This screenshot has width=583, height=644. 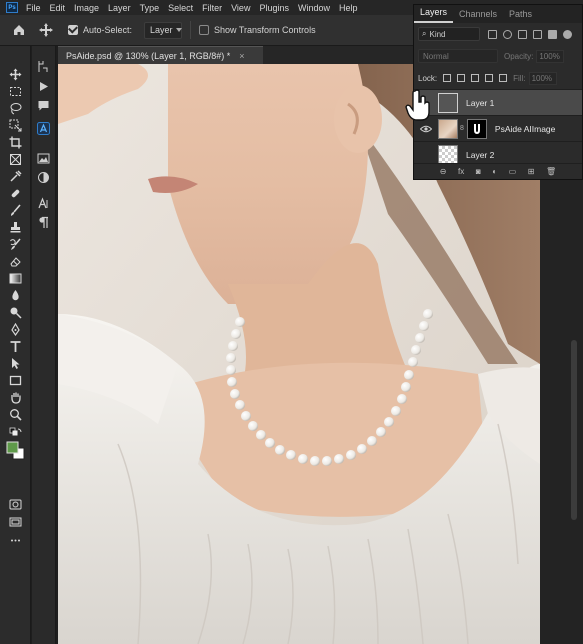 I want to click on document-title: PsAide.psd @ 130% (Layer 1, RGB/8#) *, so click(x=148, y=55).